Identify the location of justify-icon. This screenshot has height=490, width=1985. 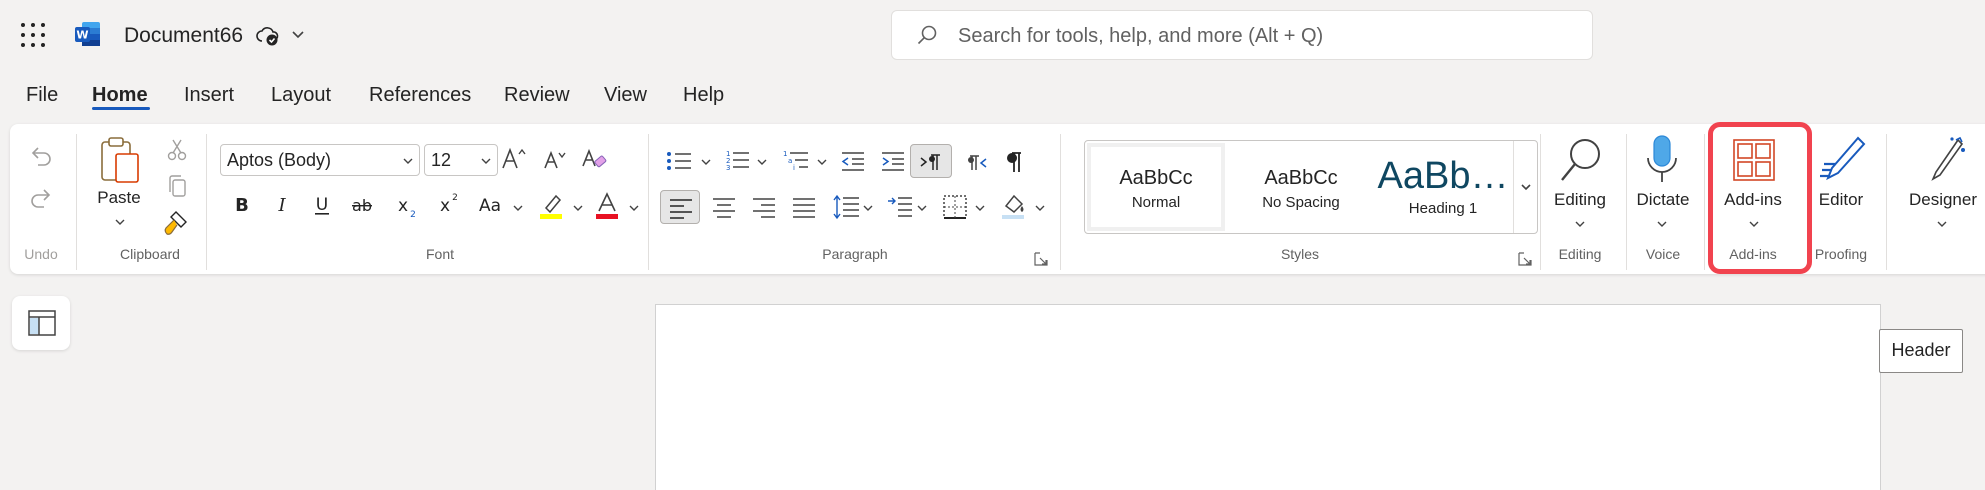
(804, 207).